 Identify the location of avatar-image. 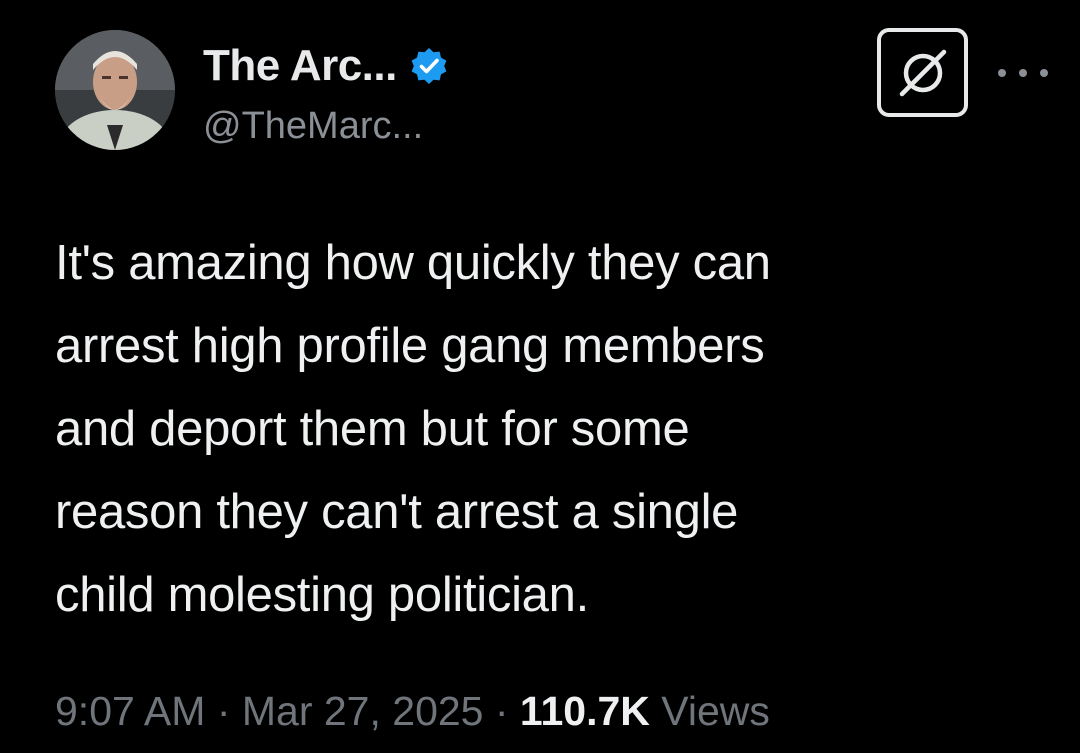
(115, 90).